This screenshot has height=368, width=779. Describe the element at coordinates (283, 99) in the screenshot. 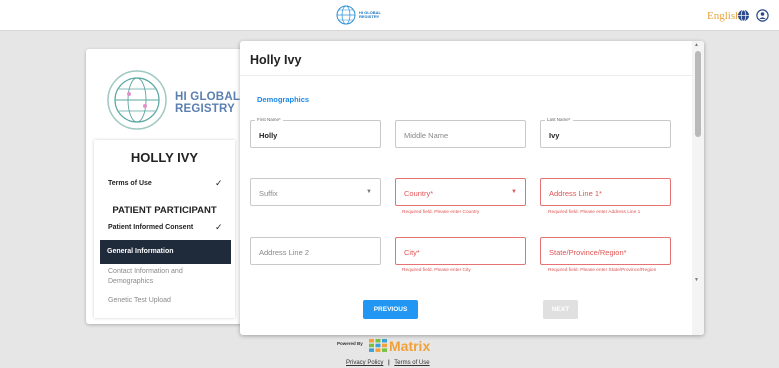

I see `demographics-section-link: Demographics` at that location.